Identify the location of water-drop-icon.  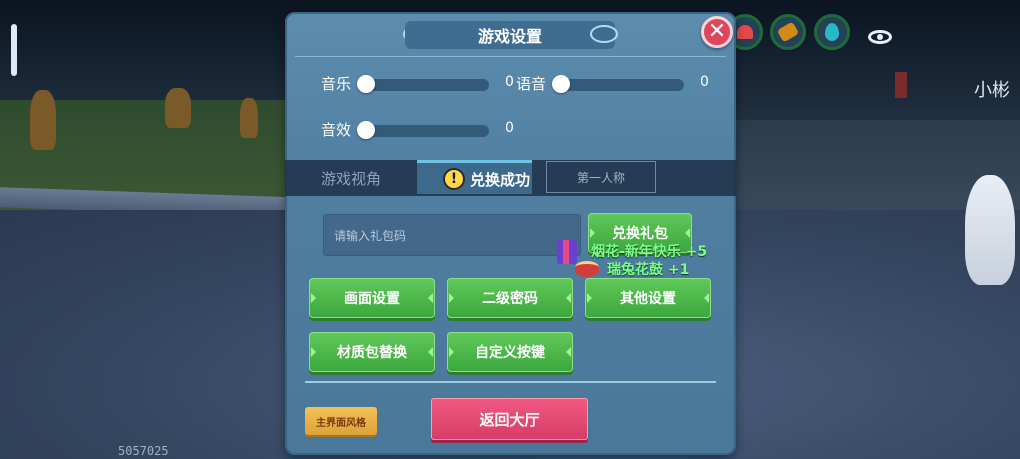
(832, 32).